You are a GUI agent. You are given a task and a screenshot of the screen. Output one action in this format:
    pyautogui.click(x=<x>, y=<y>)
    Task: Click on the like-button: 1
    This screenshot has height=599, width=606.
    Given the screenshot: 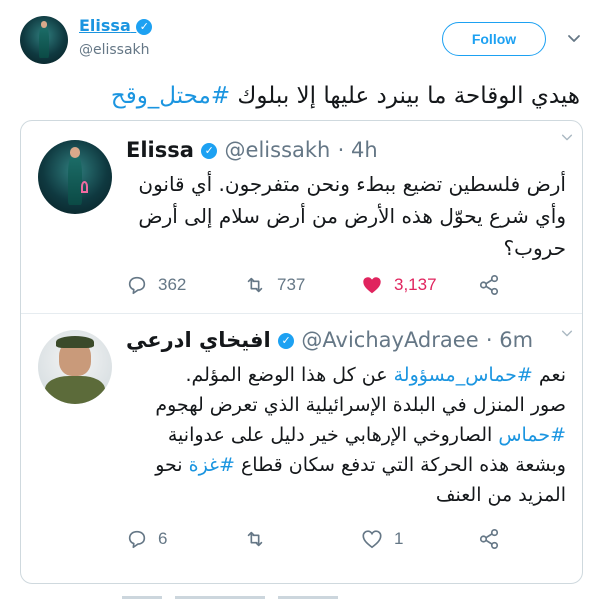 What is the action you would take?
    pyautogui.click(x=381, y=539)
    